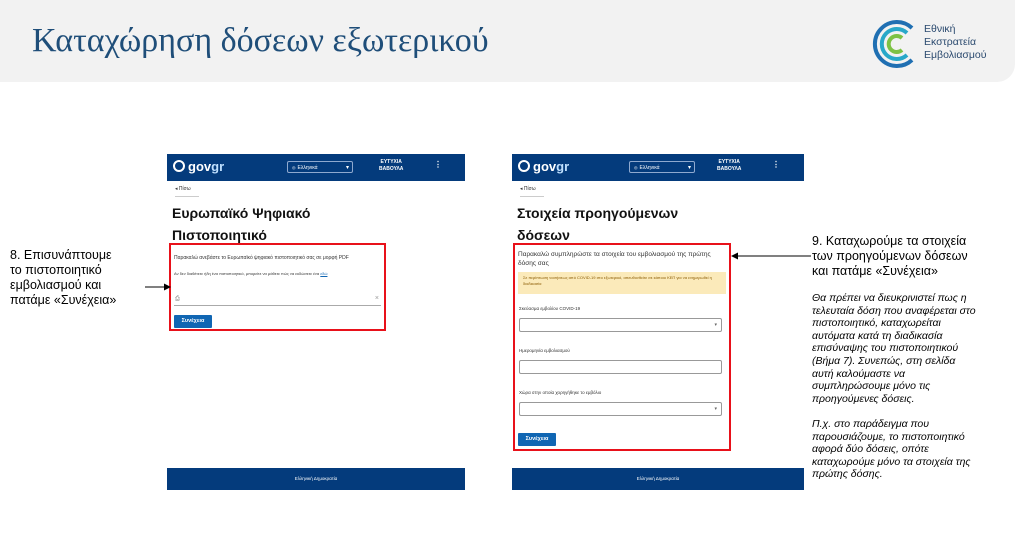  What do you see at coordinates (277, 300) in the screenshot?
I see `file-input: ⎙ ×` at bounding box center [277, 300].